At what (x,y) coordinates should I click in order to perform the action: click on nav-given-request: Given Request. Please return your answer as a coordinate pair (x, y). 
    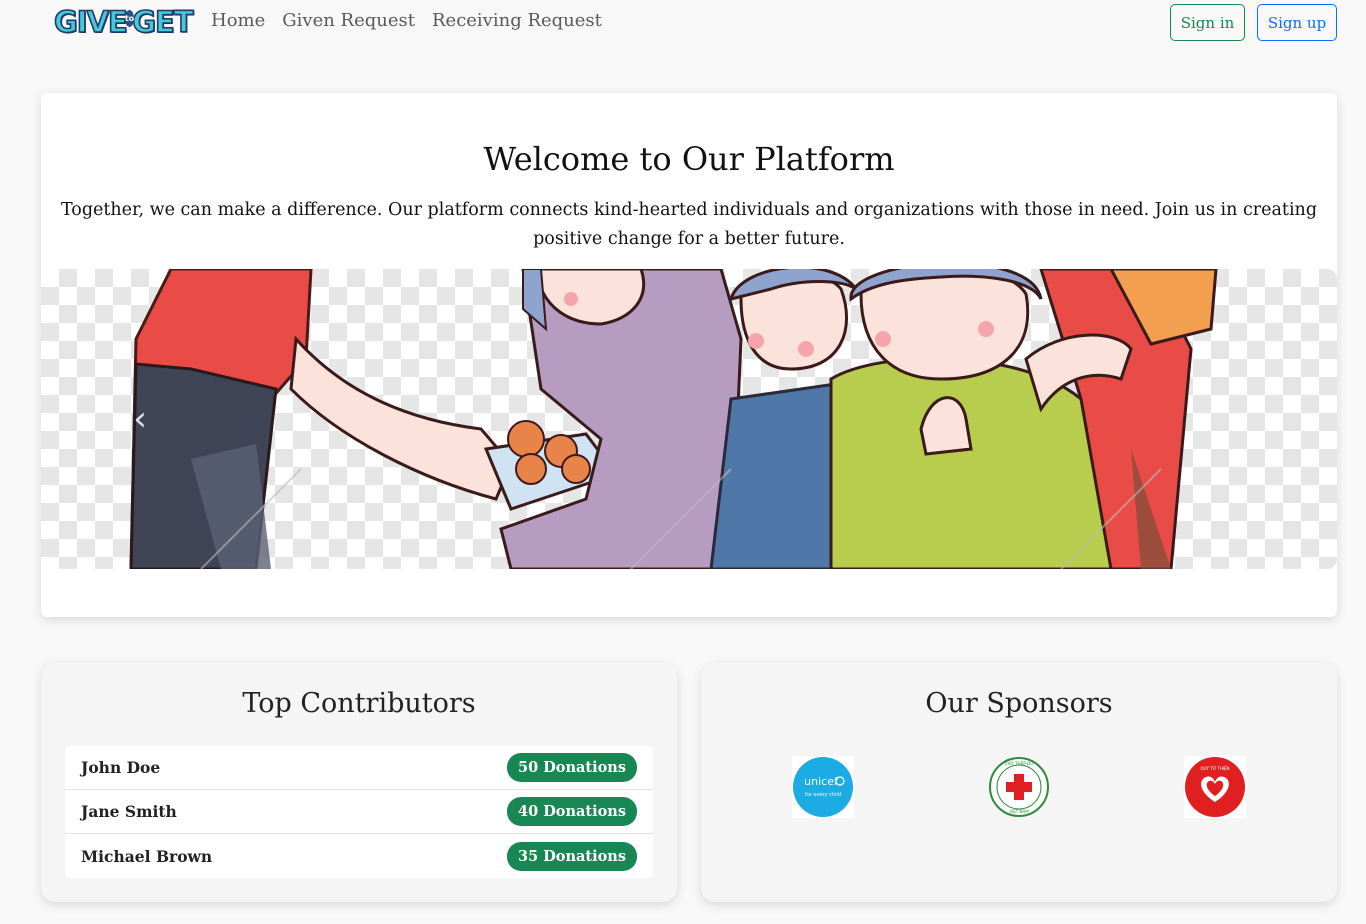
    Looking at the image, I should click on (348, 20).